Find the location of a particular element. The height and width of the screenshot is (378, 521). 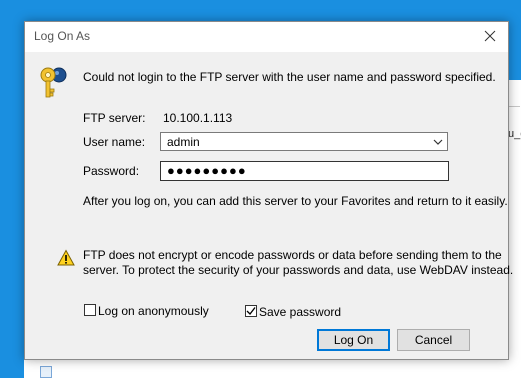

password-field: ●●●●●●●●● is located at coordinates (304, 171).